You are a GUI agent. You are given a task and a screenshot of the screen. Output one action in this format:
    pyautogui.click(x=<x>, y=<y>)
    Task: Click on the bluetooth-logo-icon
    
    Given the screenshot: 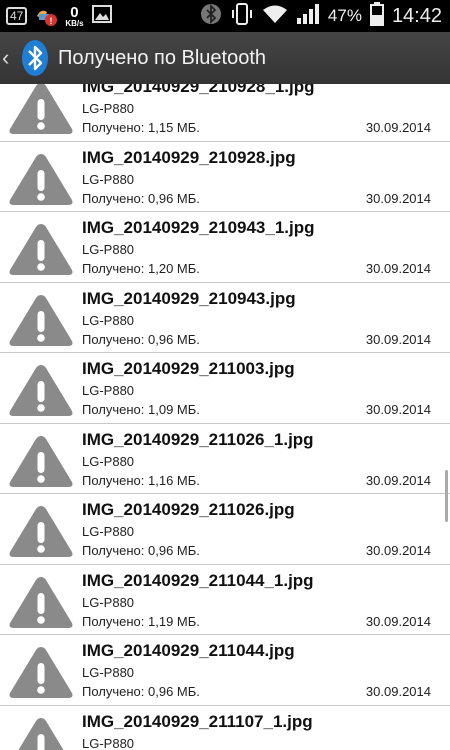 What is the action you would take?
    pyautogui.click(x=35, y=58)
    